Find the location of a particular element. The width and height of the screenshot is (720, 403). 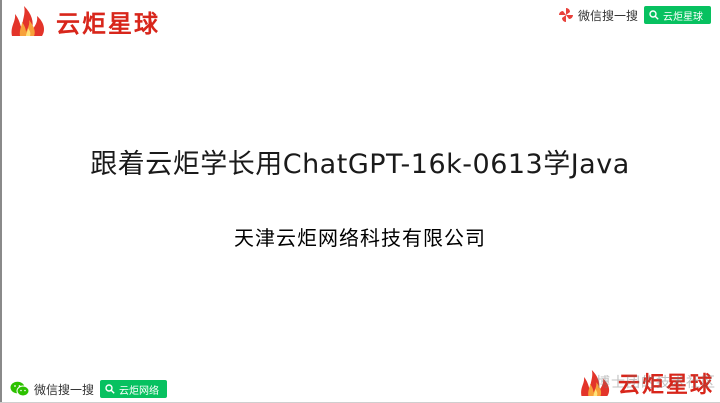

wechat-search-widget: 微信搜一搜 云炬网络 is located at coordinates (88, 389).